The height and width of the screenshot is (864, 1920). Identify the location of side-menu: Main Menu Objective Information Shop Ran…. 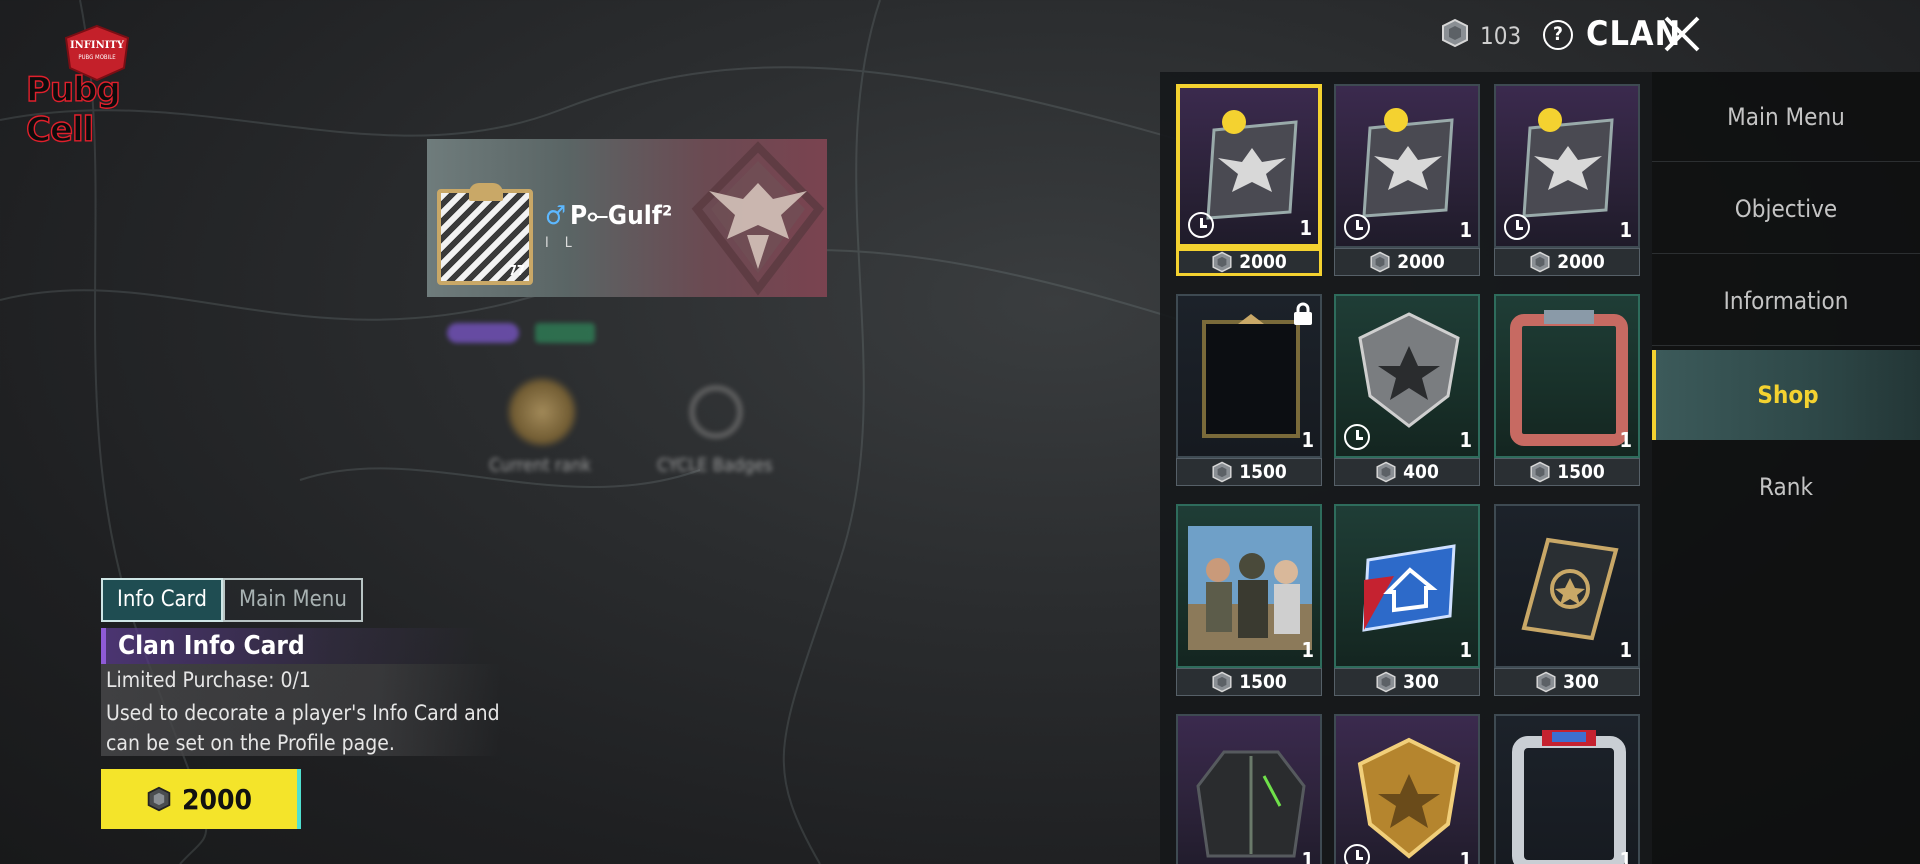
(1786, 468).